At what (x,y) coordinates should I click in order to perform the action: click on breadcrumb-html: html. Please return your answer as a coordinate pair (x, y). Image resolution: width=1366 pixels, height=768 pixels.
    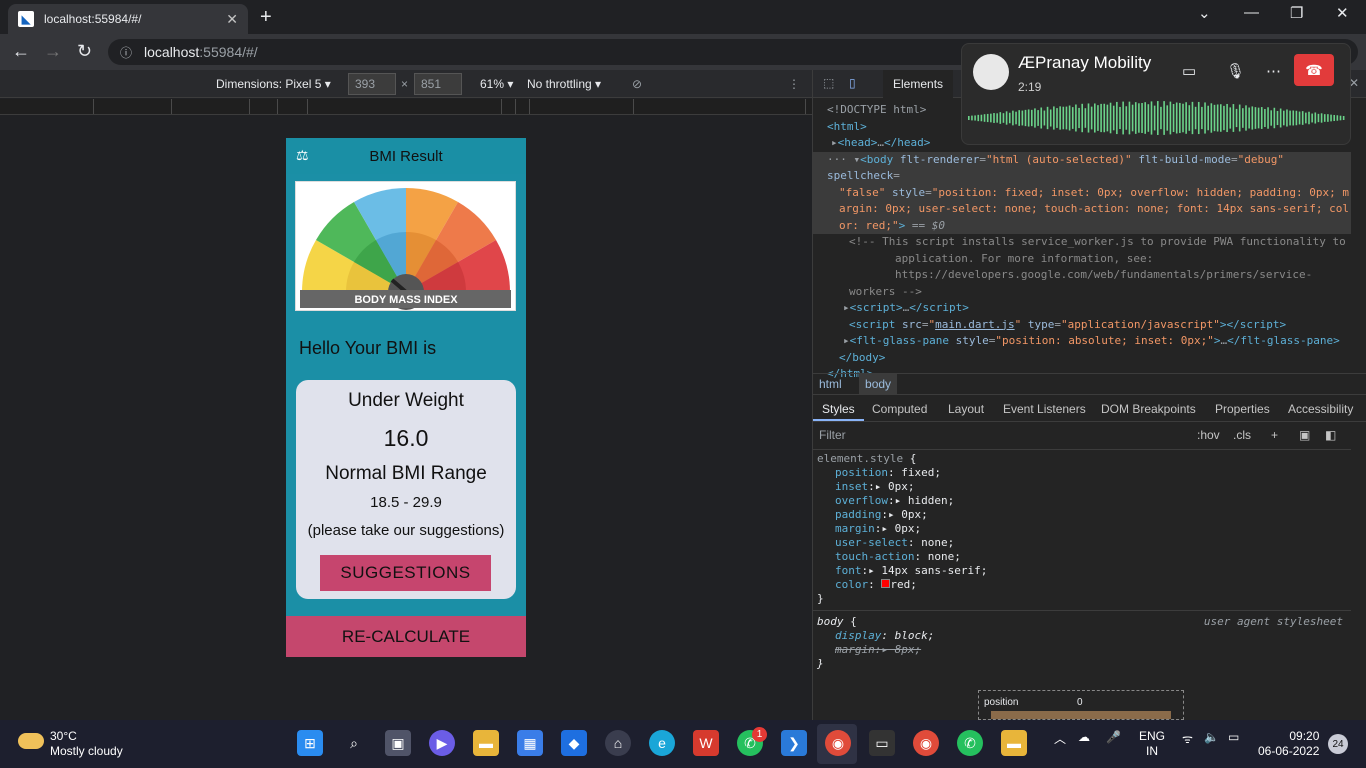
    Looking at the image, I should click on (830, 384).